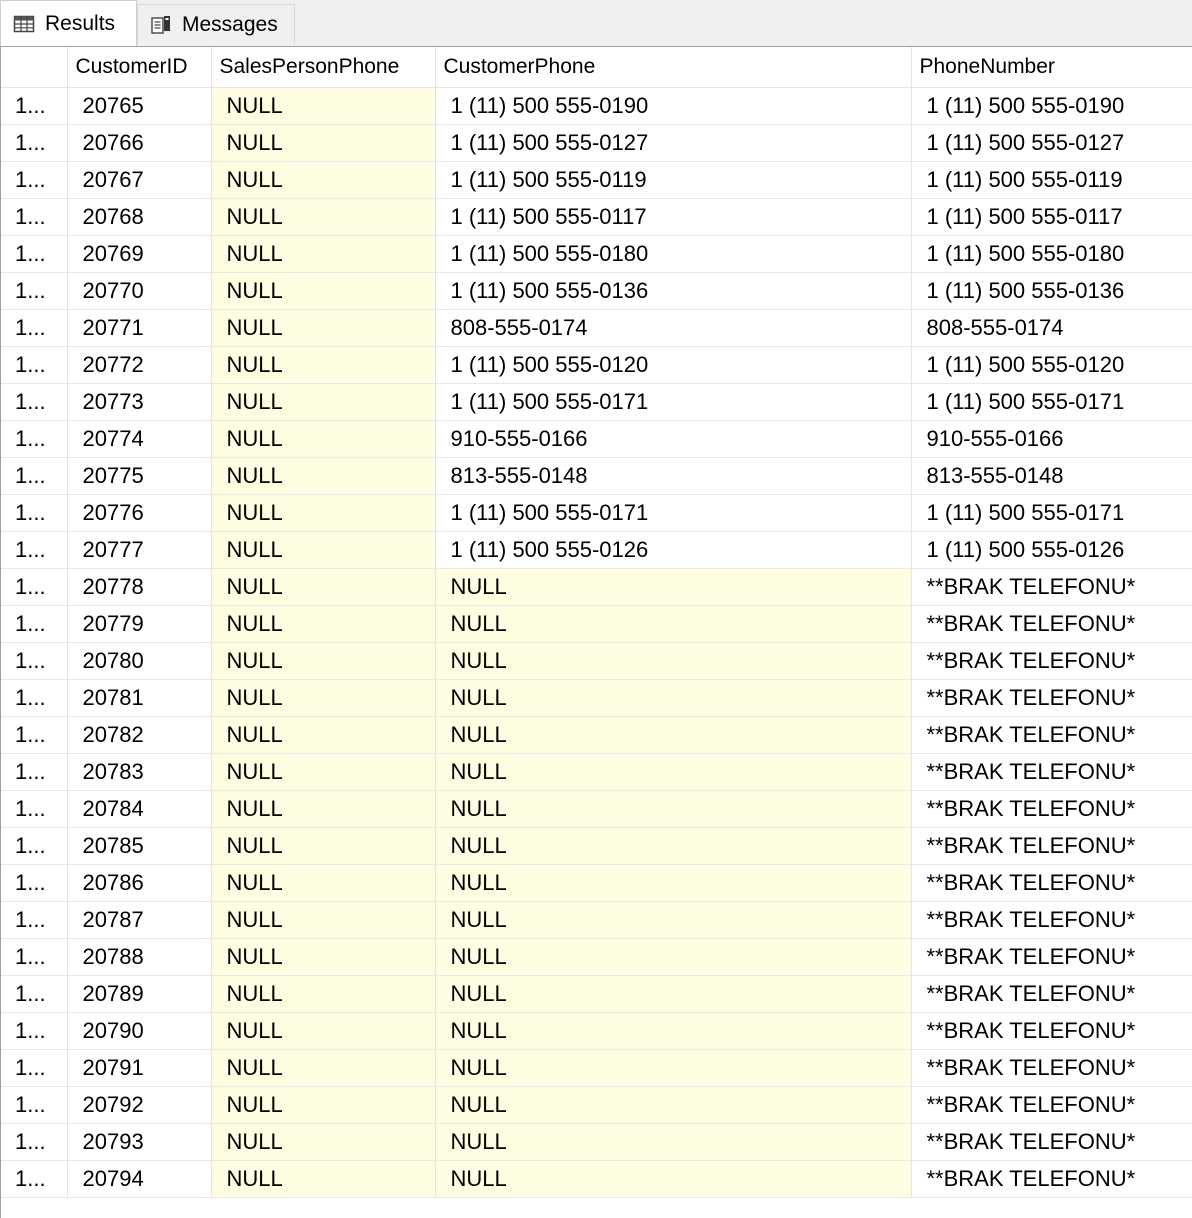  I want to click on table-row: 1... 20784 NULL NULL **BRAK TELEFONU*, so click(596, 809).